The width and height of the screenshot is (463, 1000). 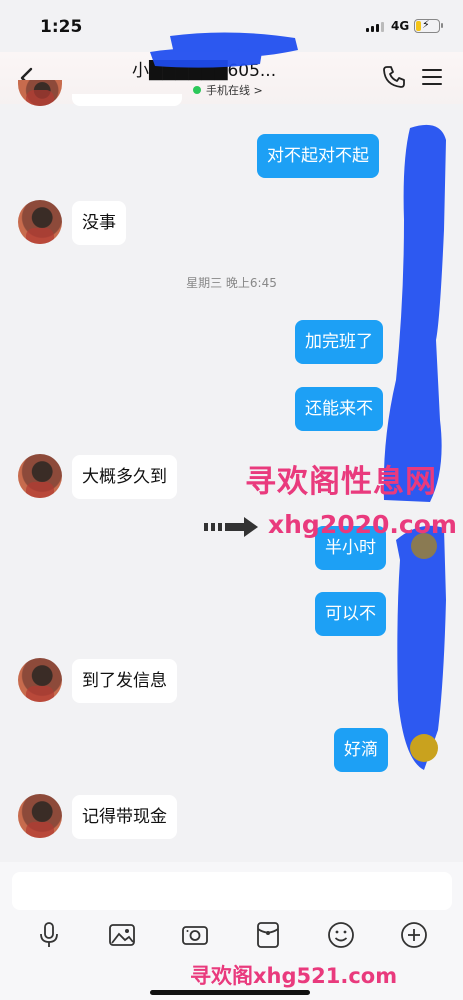 What do you see at coordinates (231, 527) in the screenshot?
I see `arrow-icon` at bounding box center [231, 527].